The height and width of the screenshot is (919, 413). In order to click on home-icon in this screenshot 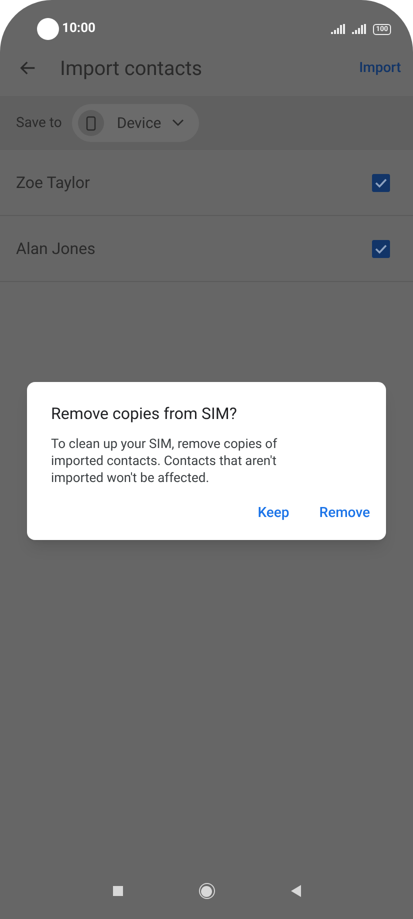, I will do `click(206, 891)`.